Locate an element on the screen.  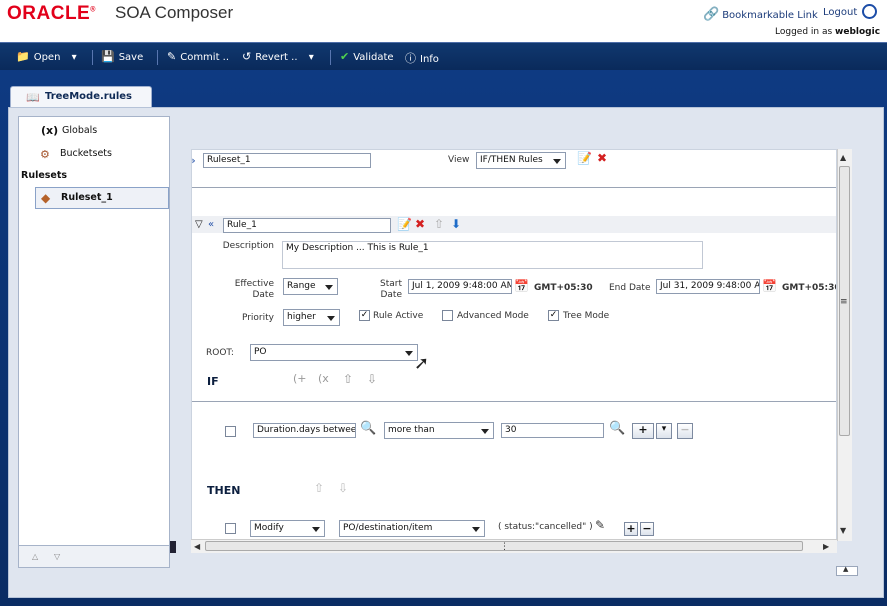
scroll-down-icon: ▼ is located at coordinates (843, 530).